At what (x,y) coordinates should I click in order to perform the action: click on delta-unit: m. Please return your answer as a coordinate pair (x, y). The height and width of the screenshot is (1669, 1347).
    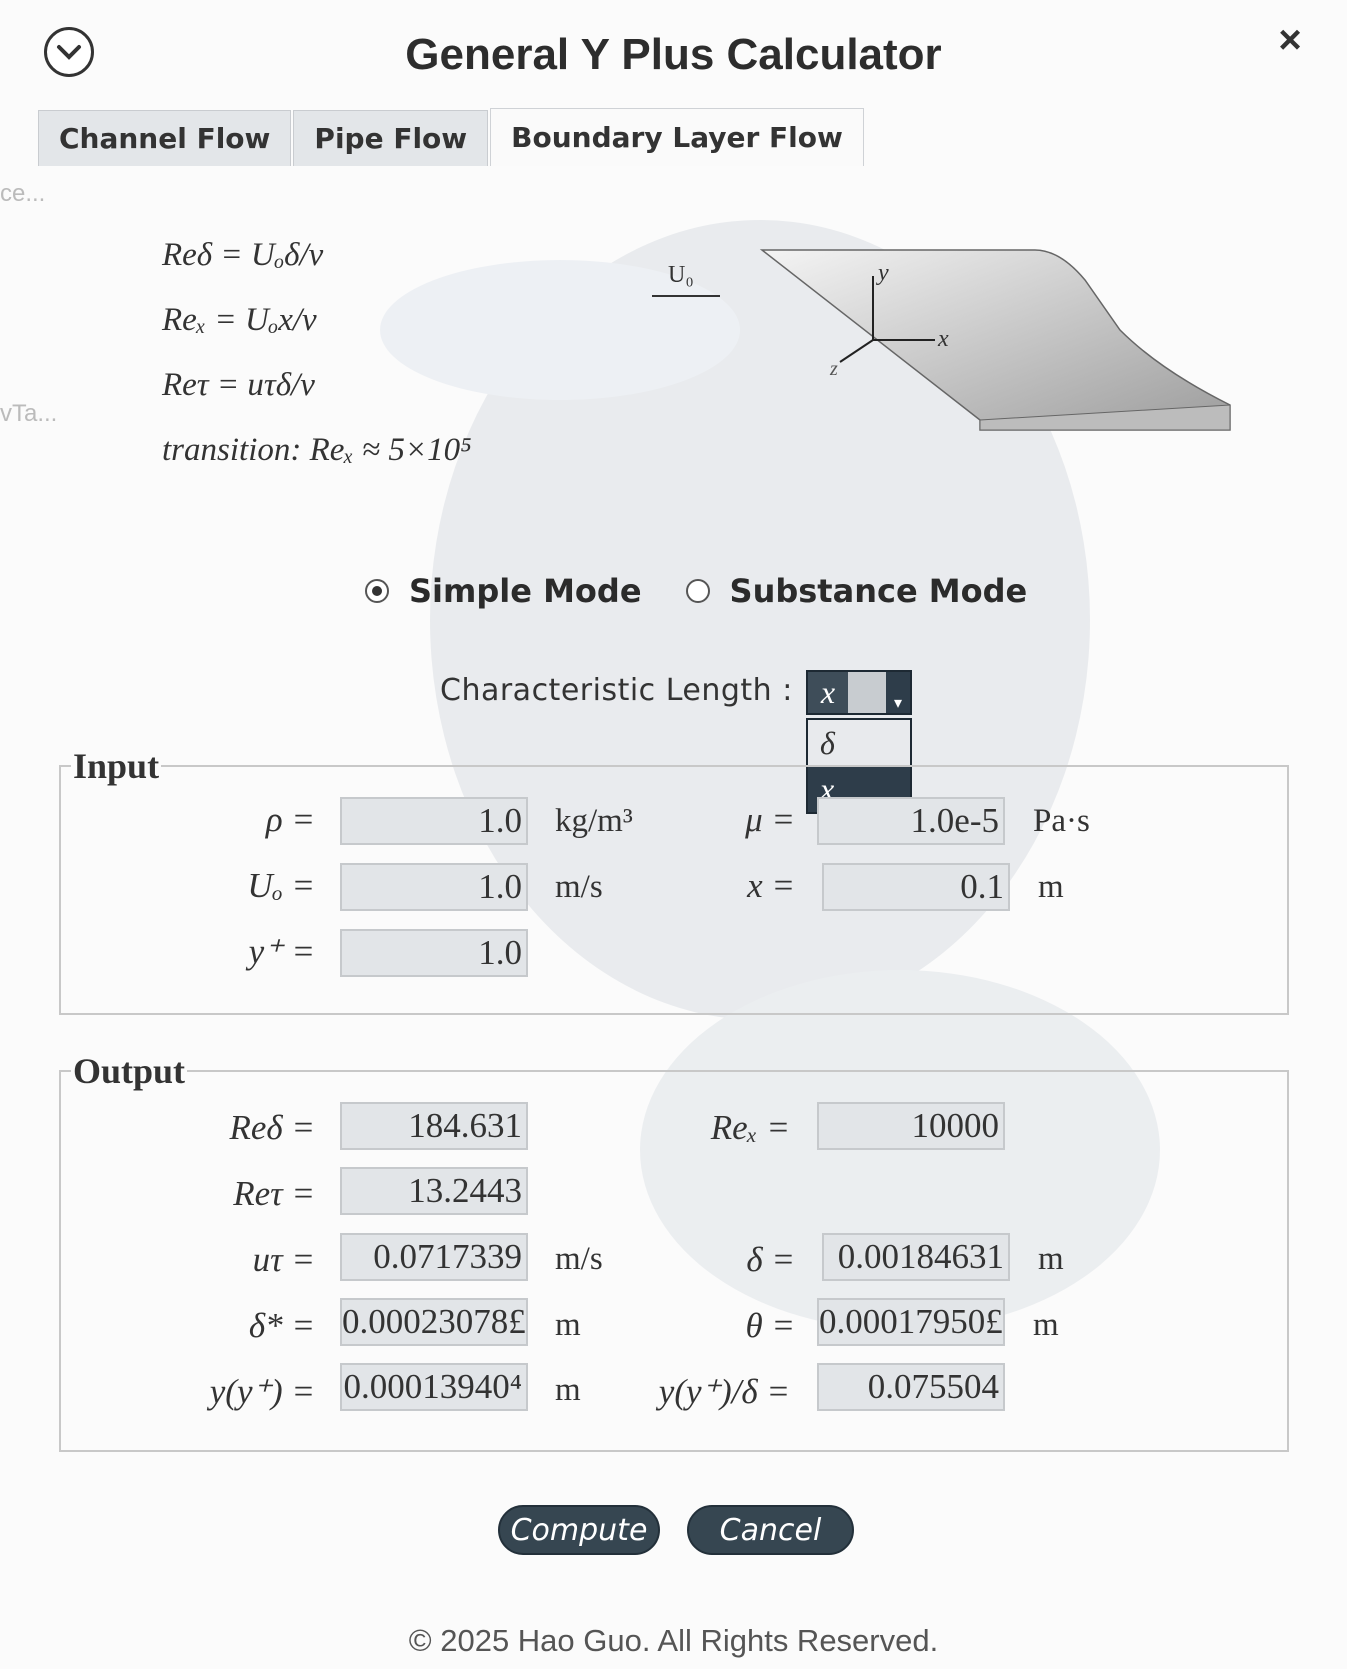
    Looking at the image, I should click on (1051, 1259).